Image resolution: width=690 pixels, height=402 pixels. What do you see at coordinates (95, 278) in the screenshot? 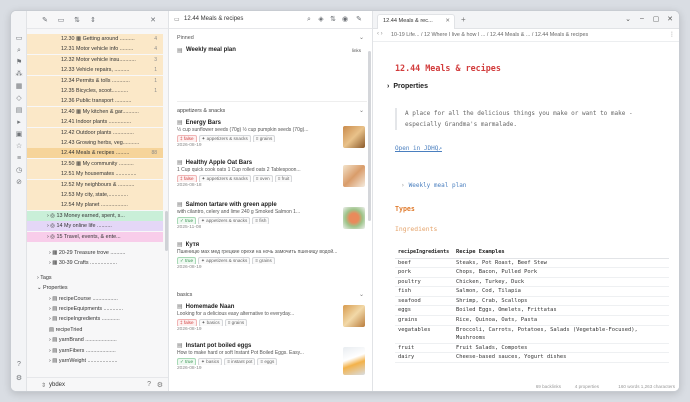
I see `sidebar-tree-item: › Tags` at bounding box center [95, 278].